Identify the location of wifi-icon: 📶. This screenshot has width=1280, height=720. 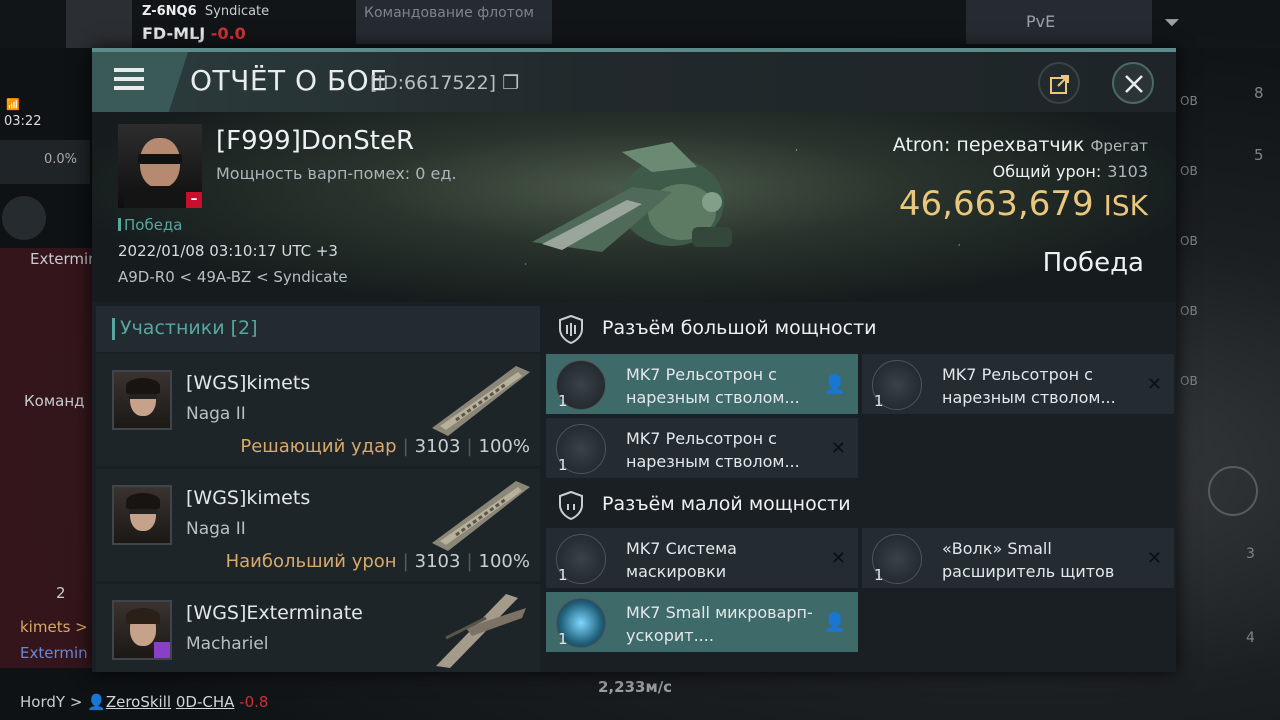
(13, 104).